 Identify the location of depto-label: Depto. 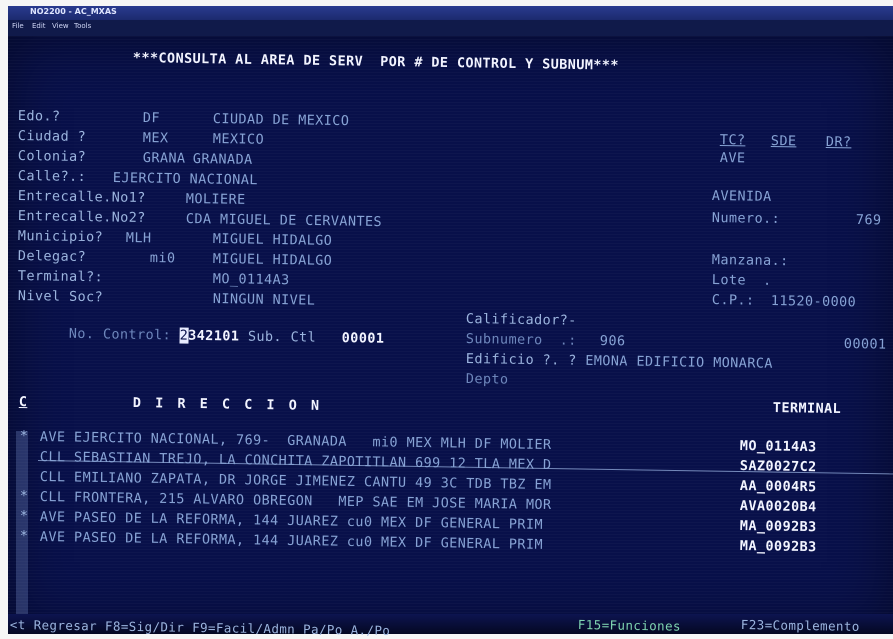
(487, 379).